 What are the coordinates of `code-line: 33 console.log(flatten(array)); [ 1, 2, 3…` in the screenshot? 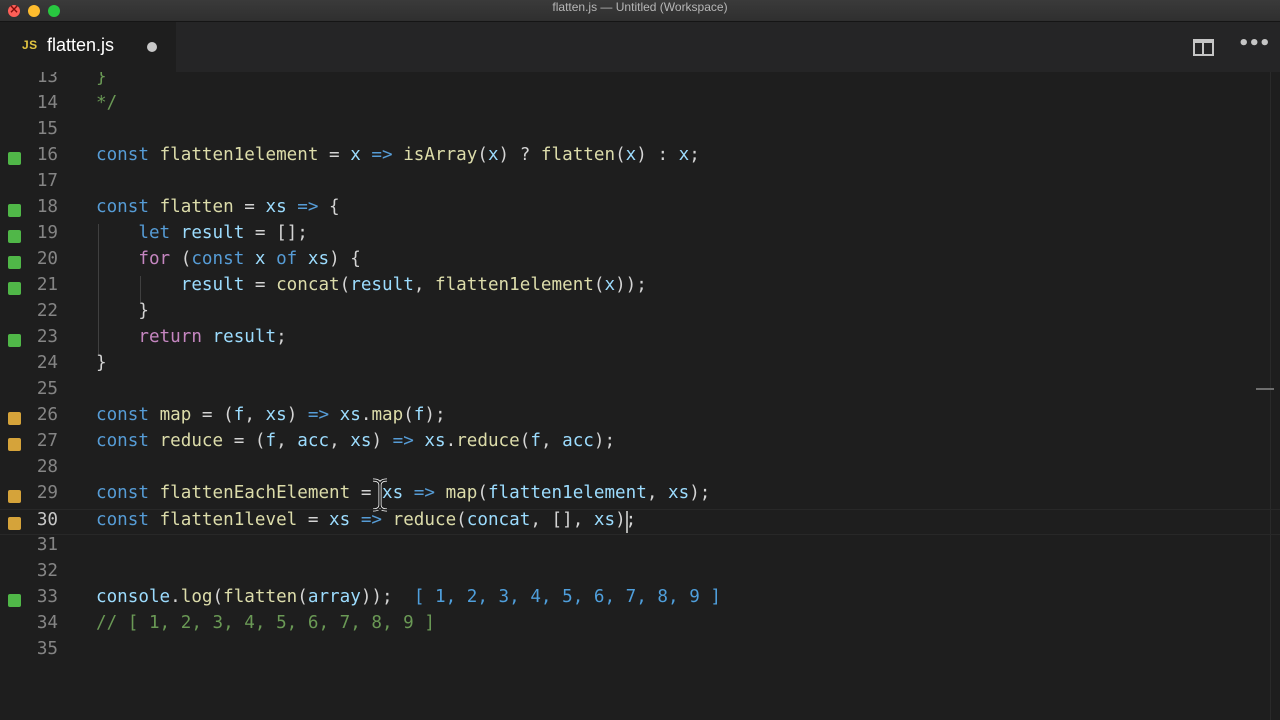 It's located at (640, 600).